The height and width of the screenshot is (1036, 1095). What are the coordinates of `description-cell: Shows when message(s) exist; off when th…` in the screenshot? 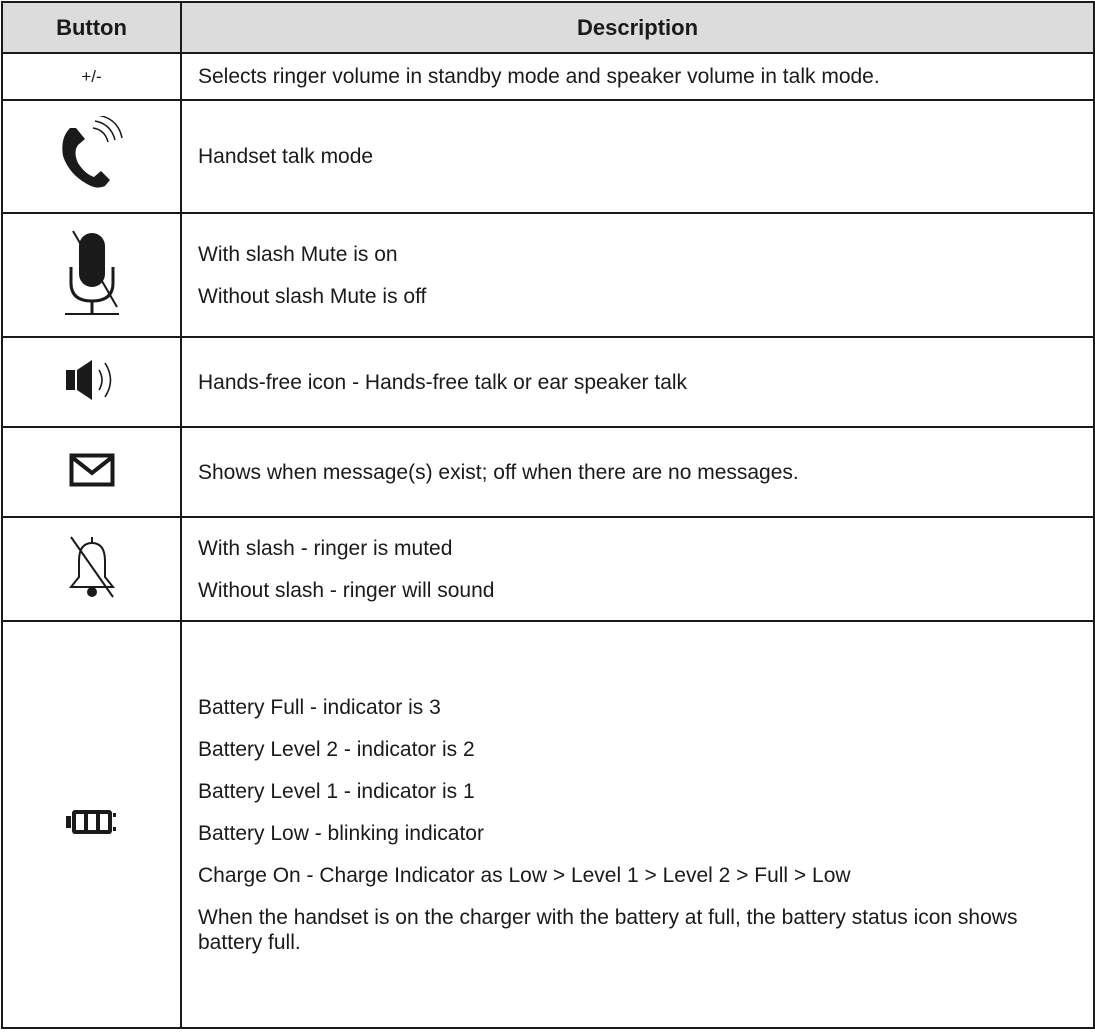 It's located at (637, 472).